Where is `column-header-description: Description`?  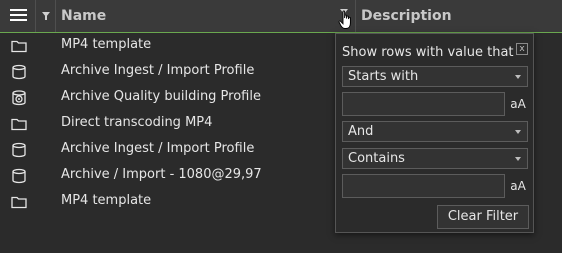 column-header-description: Description is located at coordinates (459, 16).